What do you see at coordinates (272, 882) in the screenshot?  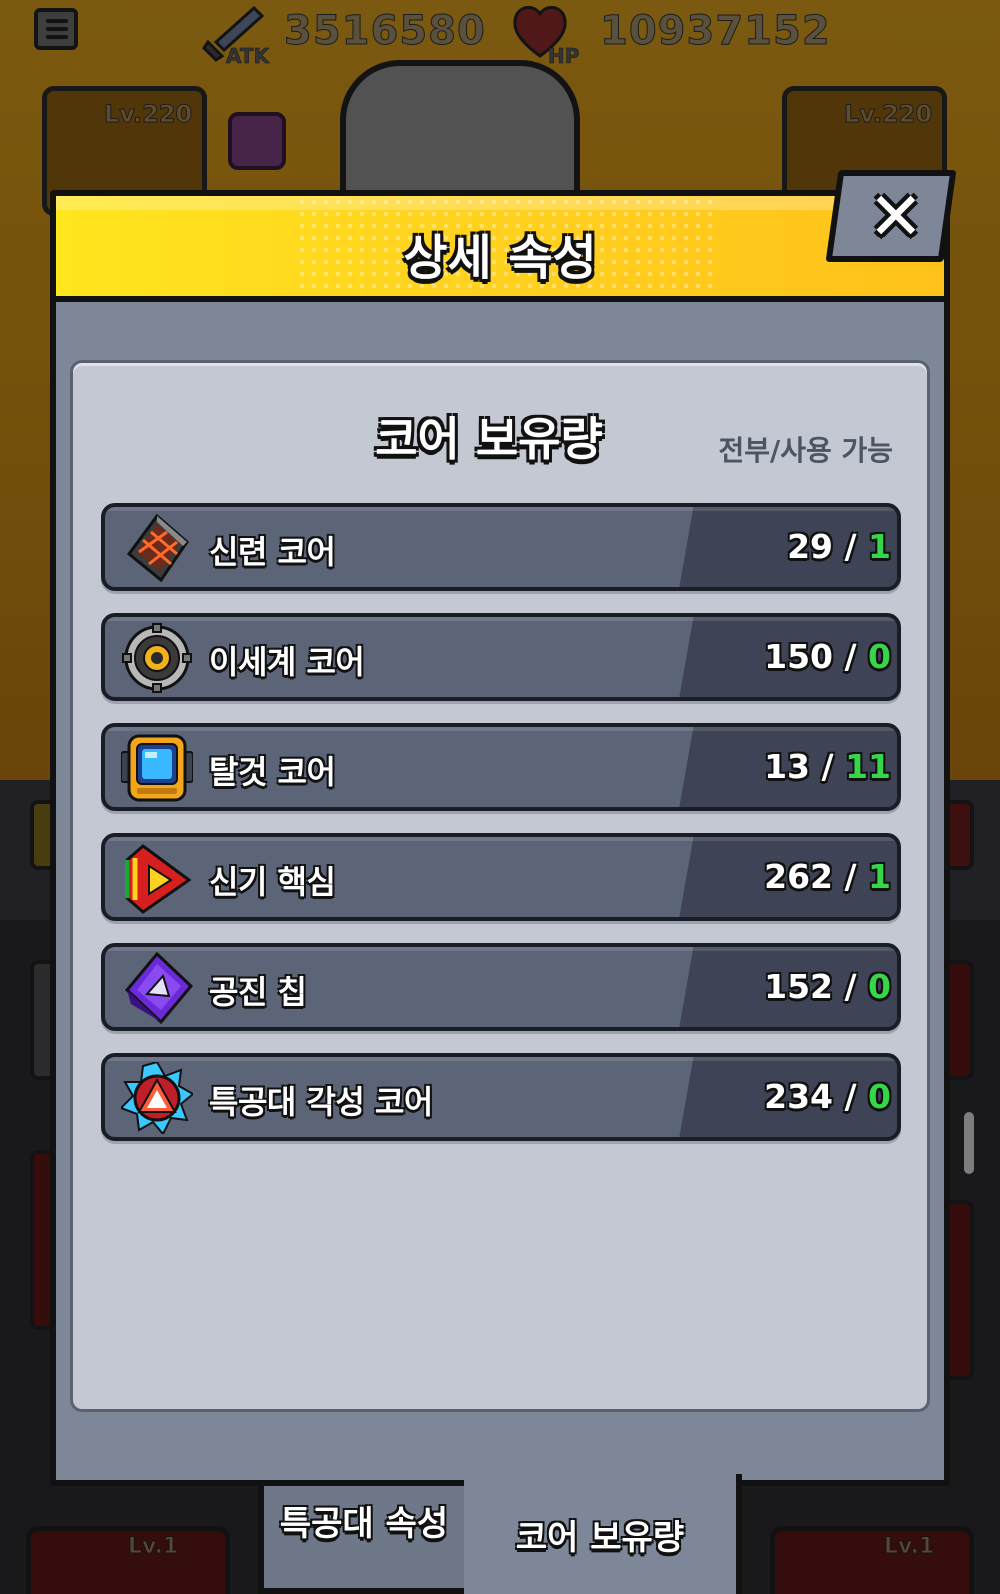 I see `core-name: 신기 핵심` at bounding box center [272, 882].